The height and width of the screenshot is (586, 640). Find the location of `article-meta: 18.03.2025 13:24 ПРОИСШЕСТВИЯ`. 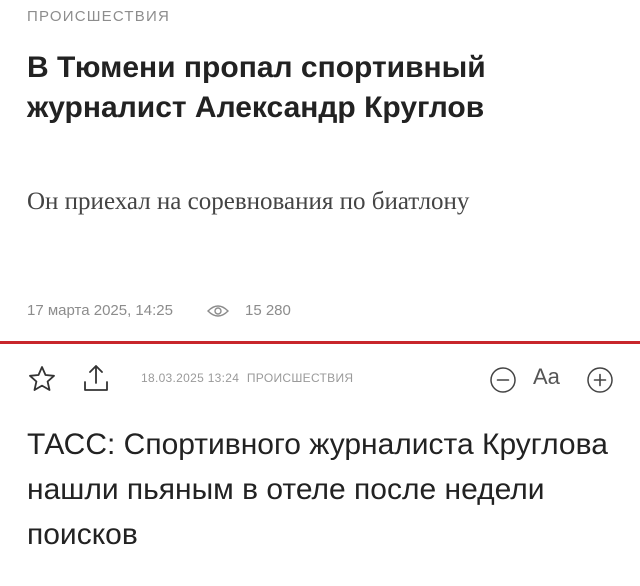

article-meta: 18.03.2025 13:24 ПРОИСШЕСТВИЯ is located at coordinates (247, 378).